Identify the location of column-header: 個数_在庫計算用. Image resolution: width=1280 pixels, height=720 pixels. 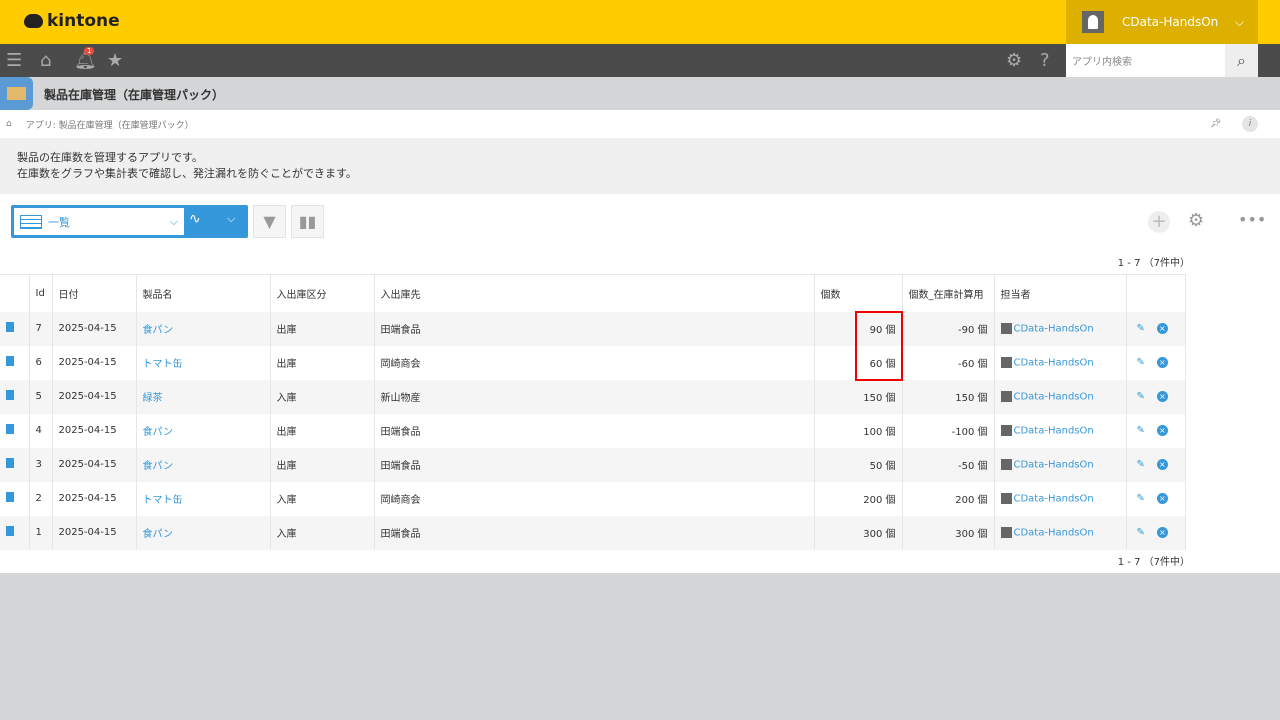
(948, 293).